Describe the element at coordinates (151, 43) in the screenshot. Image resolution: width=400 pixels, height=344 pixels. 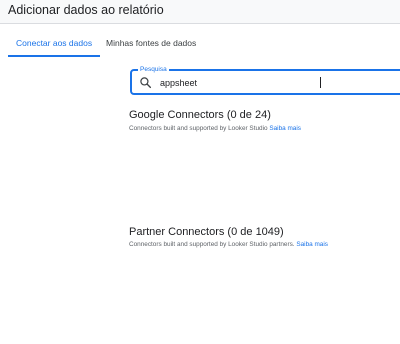
I see `tab-my-data-sources: Minhas fontes de dados` at that location.